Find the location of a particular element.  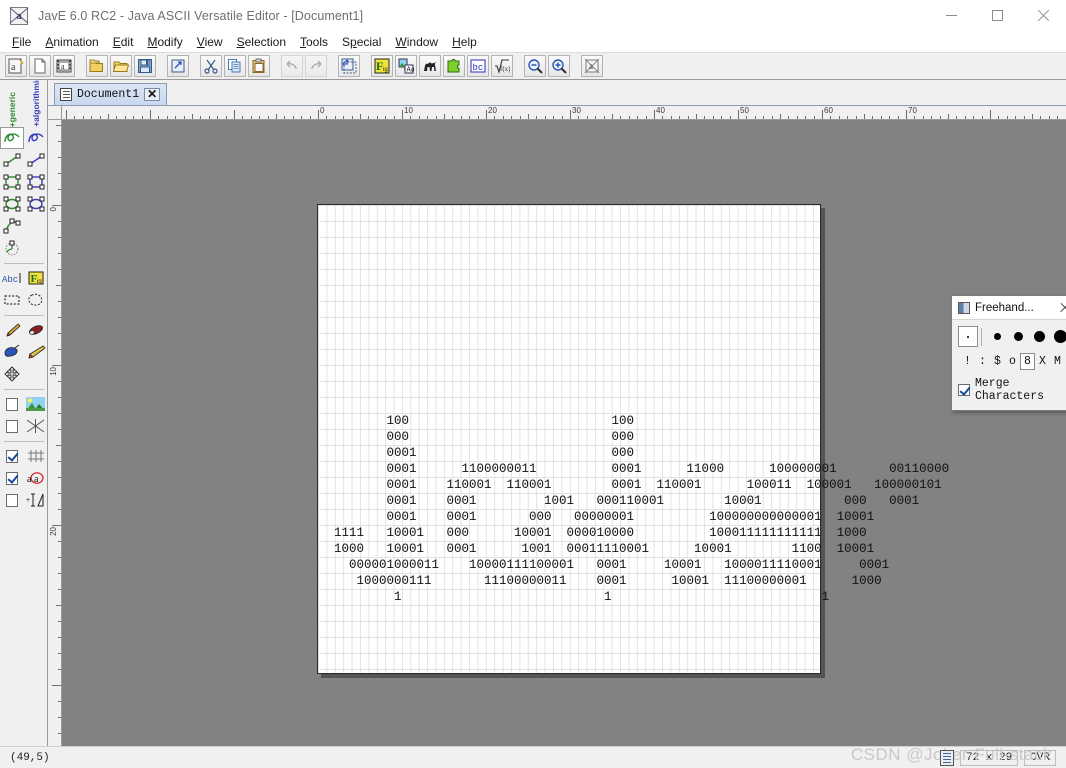

background-image-option is located at coordinates (12, 404).